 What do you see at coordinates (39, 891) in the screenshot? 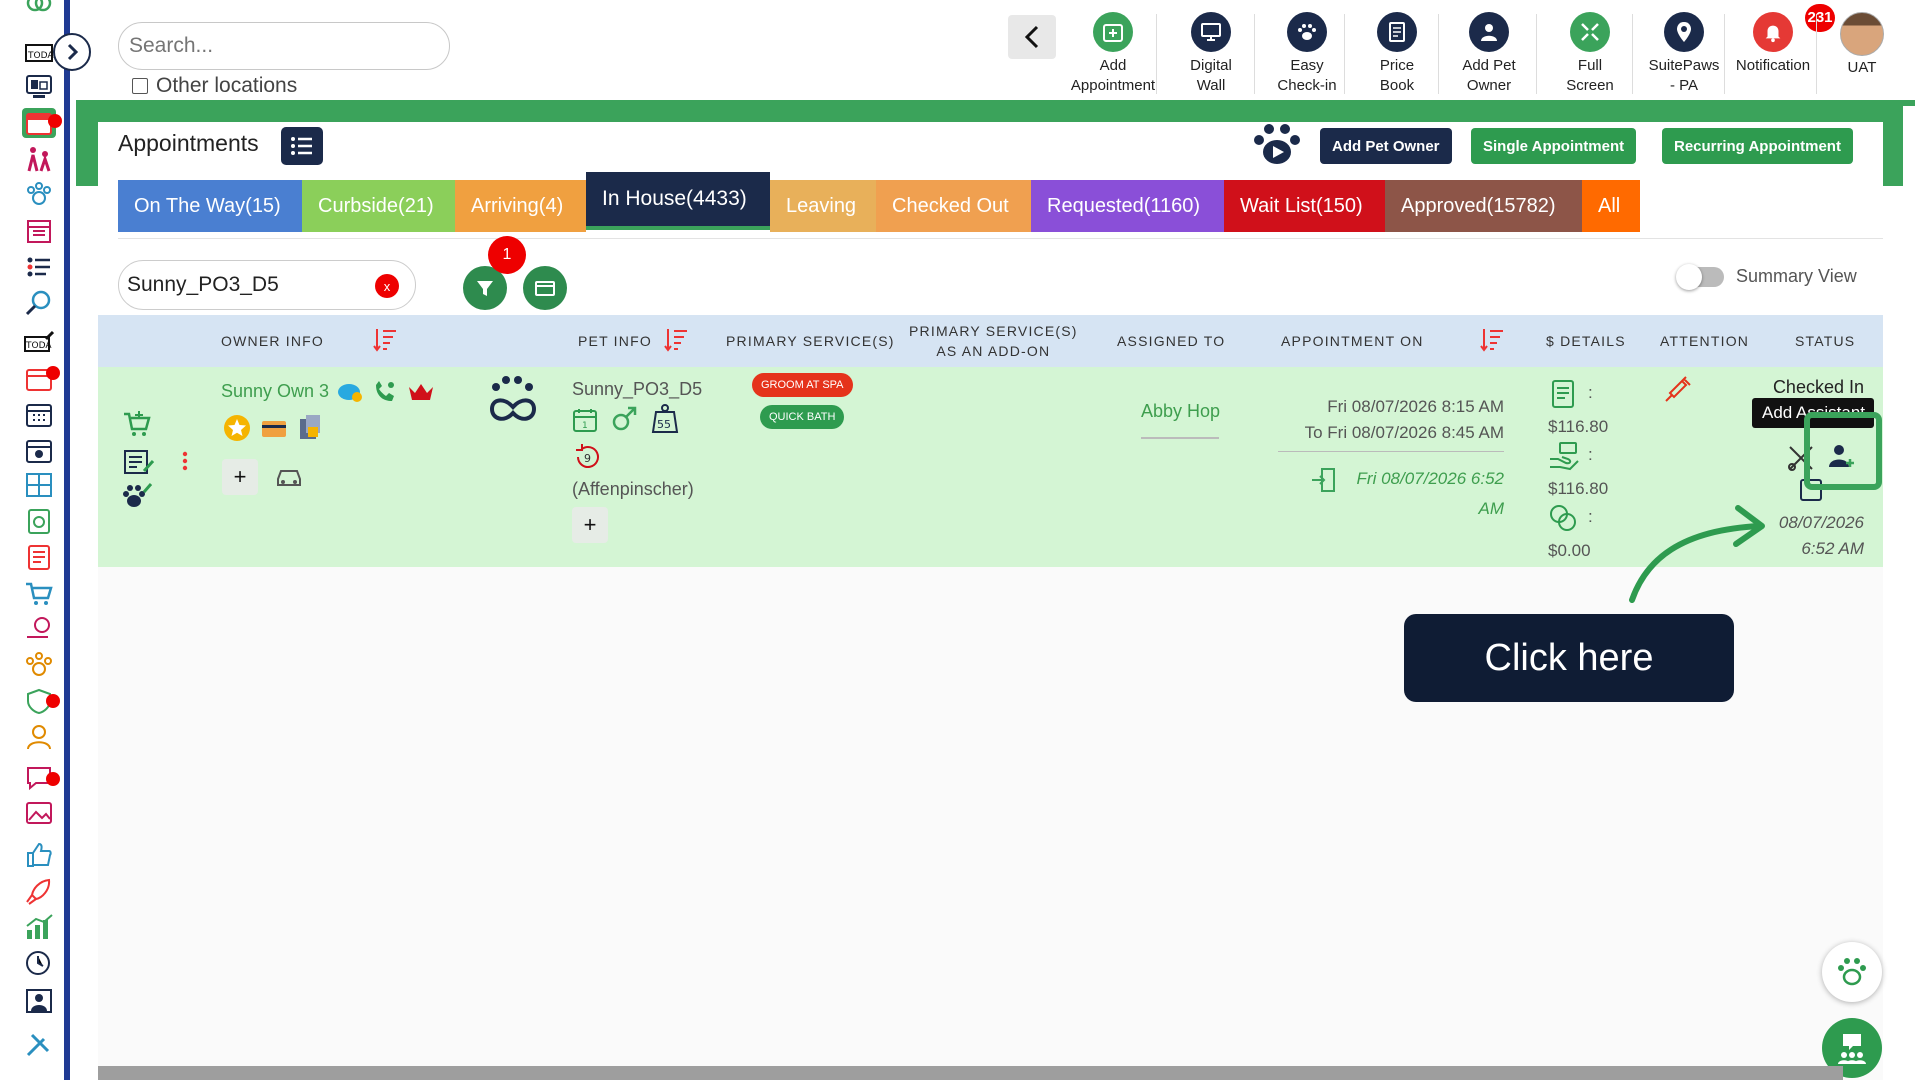
I see `rocket-icon` at bounding box center [39, 891].